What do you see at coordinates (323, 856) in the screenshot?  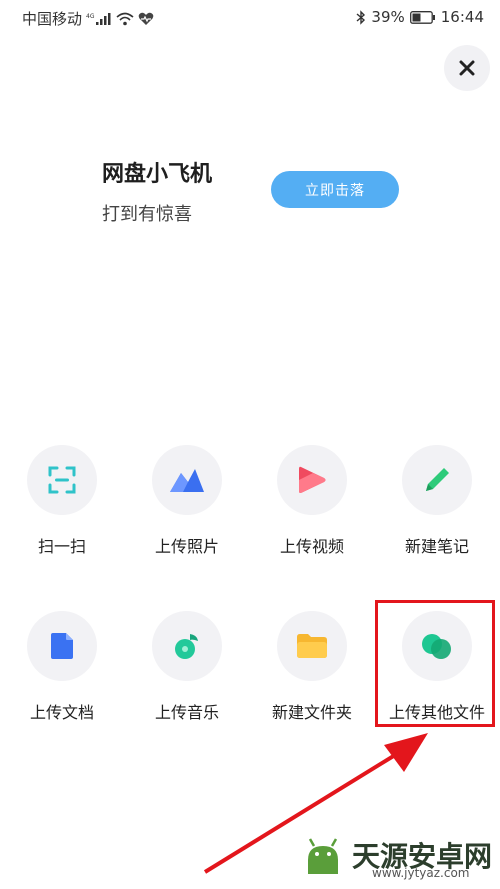 I see `watermark-android-icon` at bounding box center [323, 856].